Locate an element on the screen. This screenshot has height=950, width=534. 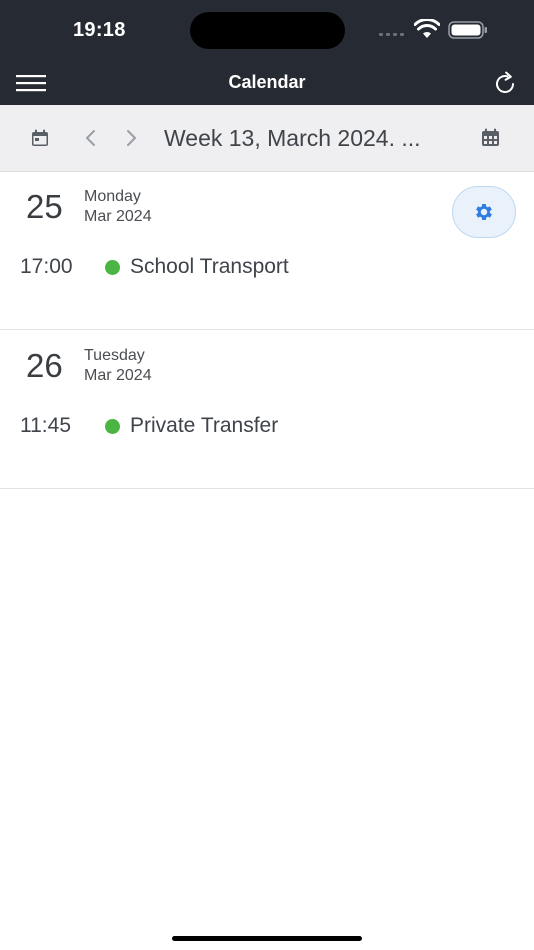
day-number: 26 is located at coordinates (44, 365).